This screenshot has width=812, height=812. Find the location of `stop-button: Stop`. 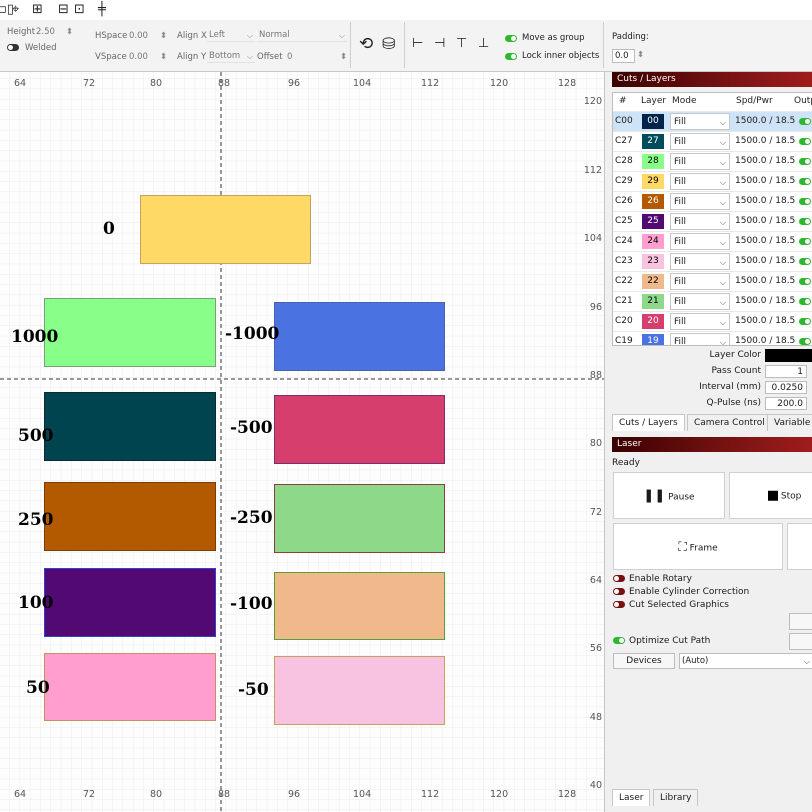

stop-button: Stop is located at coordinates (770, 495).